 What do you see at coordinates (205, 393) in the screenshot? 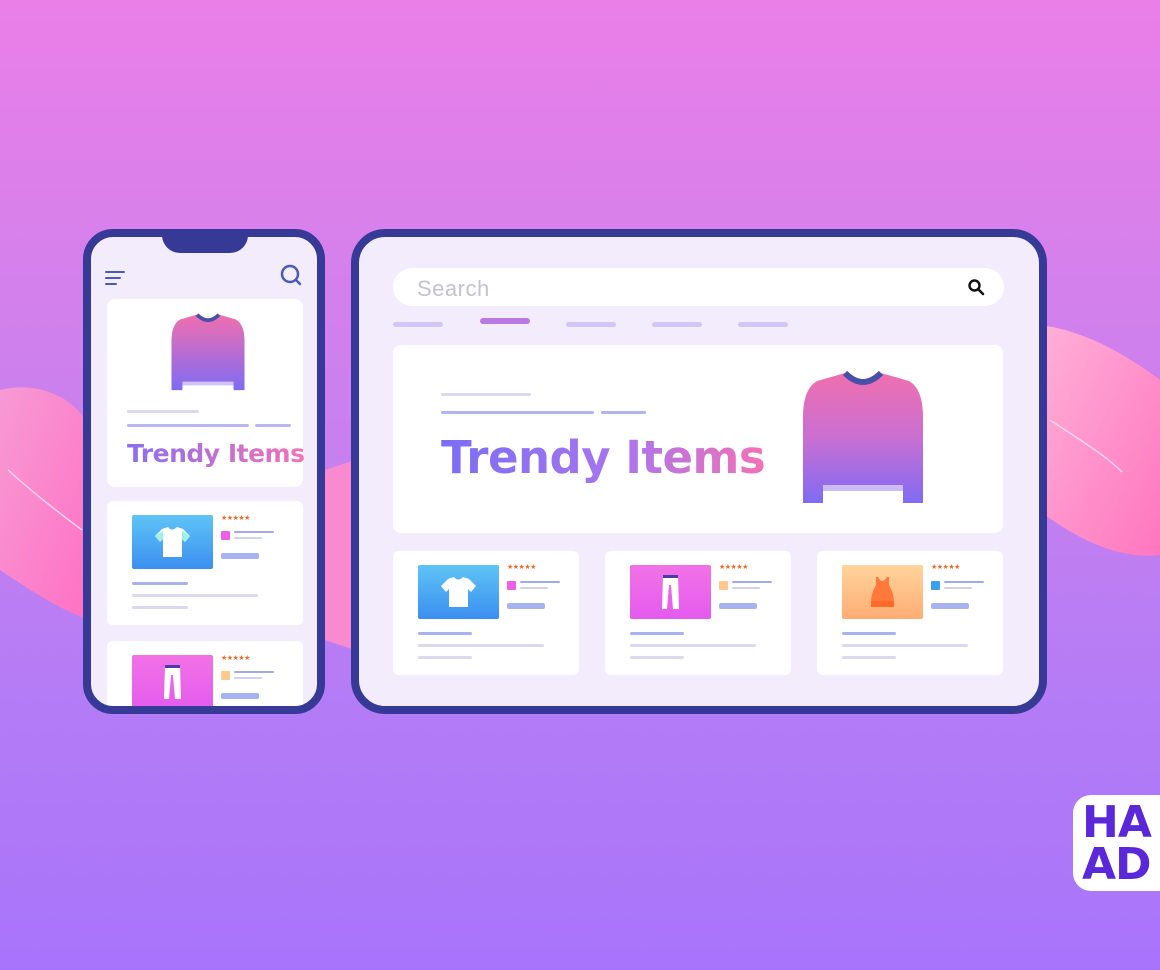
I see `phone-hero-card: Trendy Items` at bounding box center [205, 393].